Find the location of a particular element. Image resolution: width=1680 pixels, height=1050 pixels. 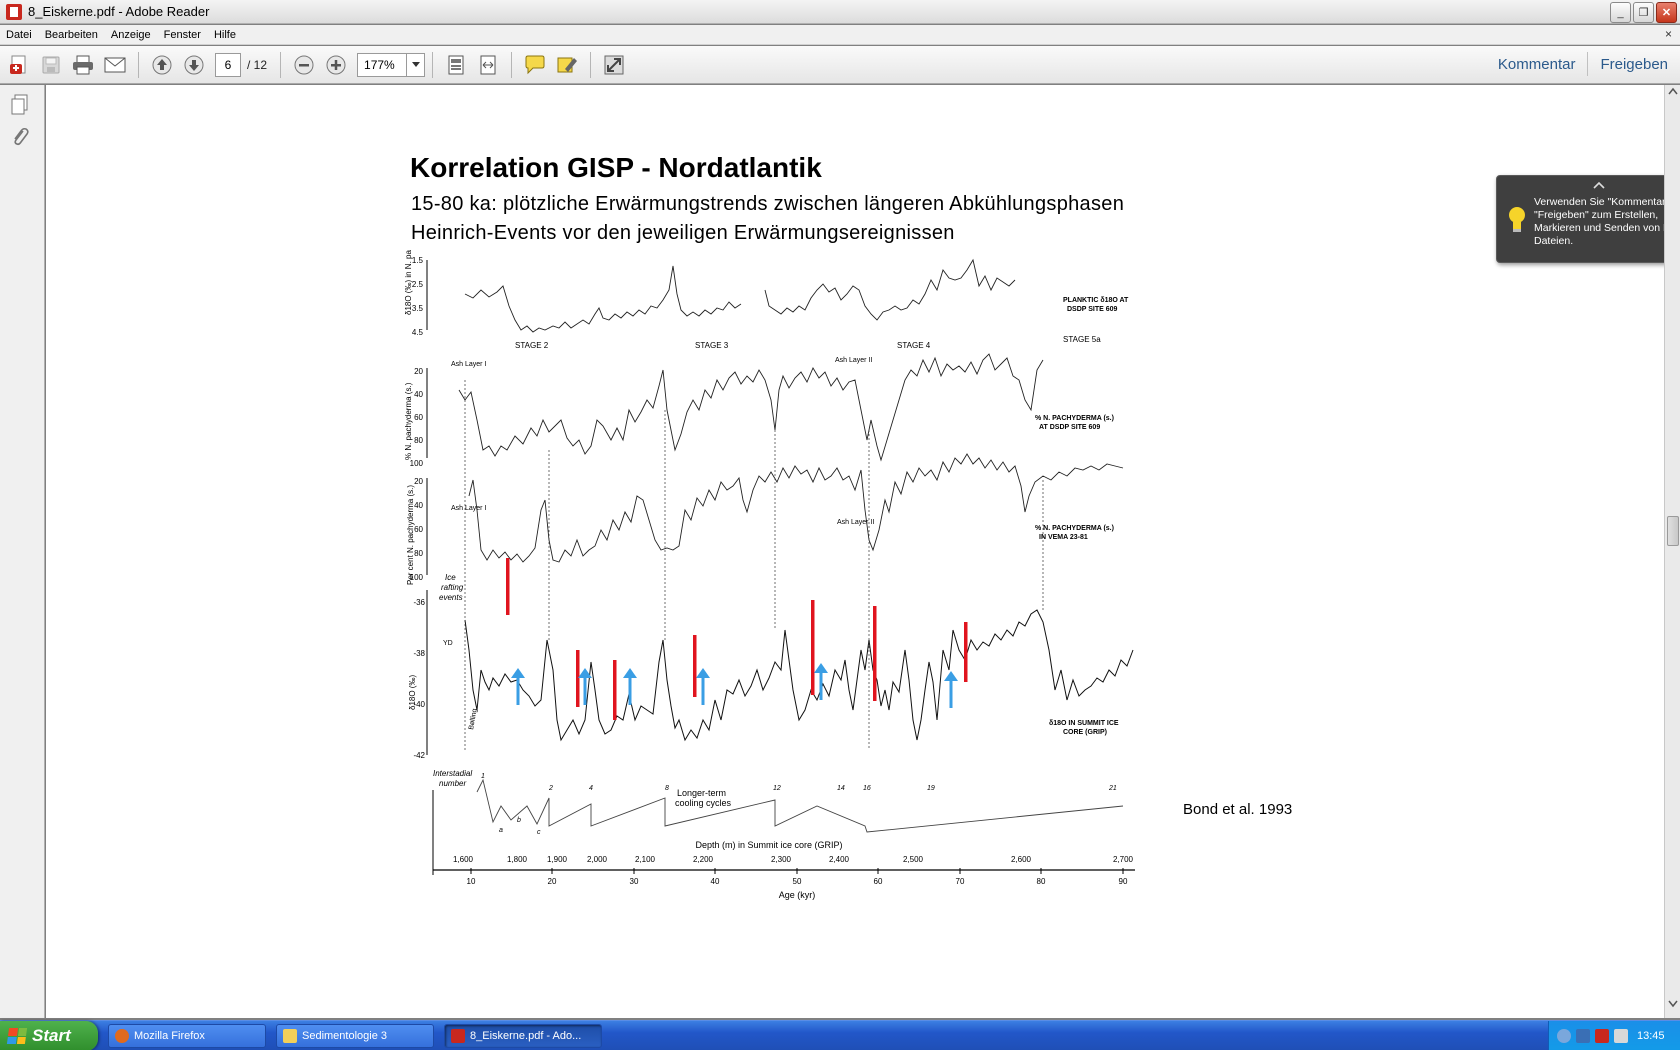

panel1-tick: 4.5 is located at coordinates (418, 332).